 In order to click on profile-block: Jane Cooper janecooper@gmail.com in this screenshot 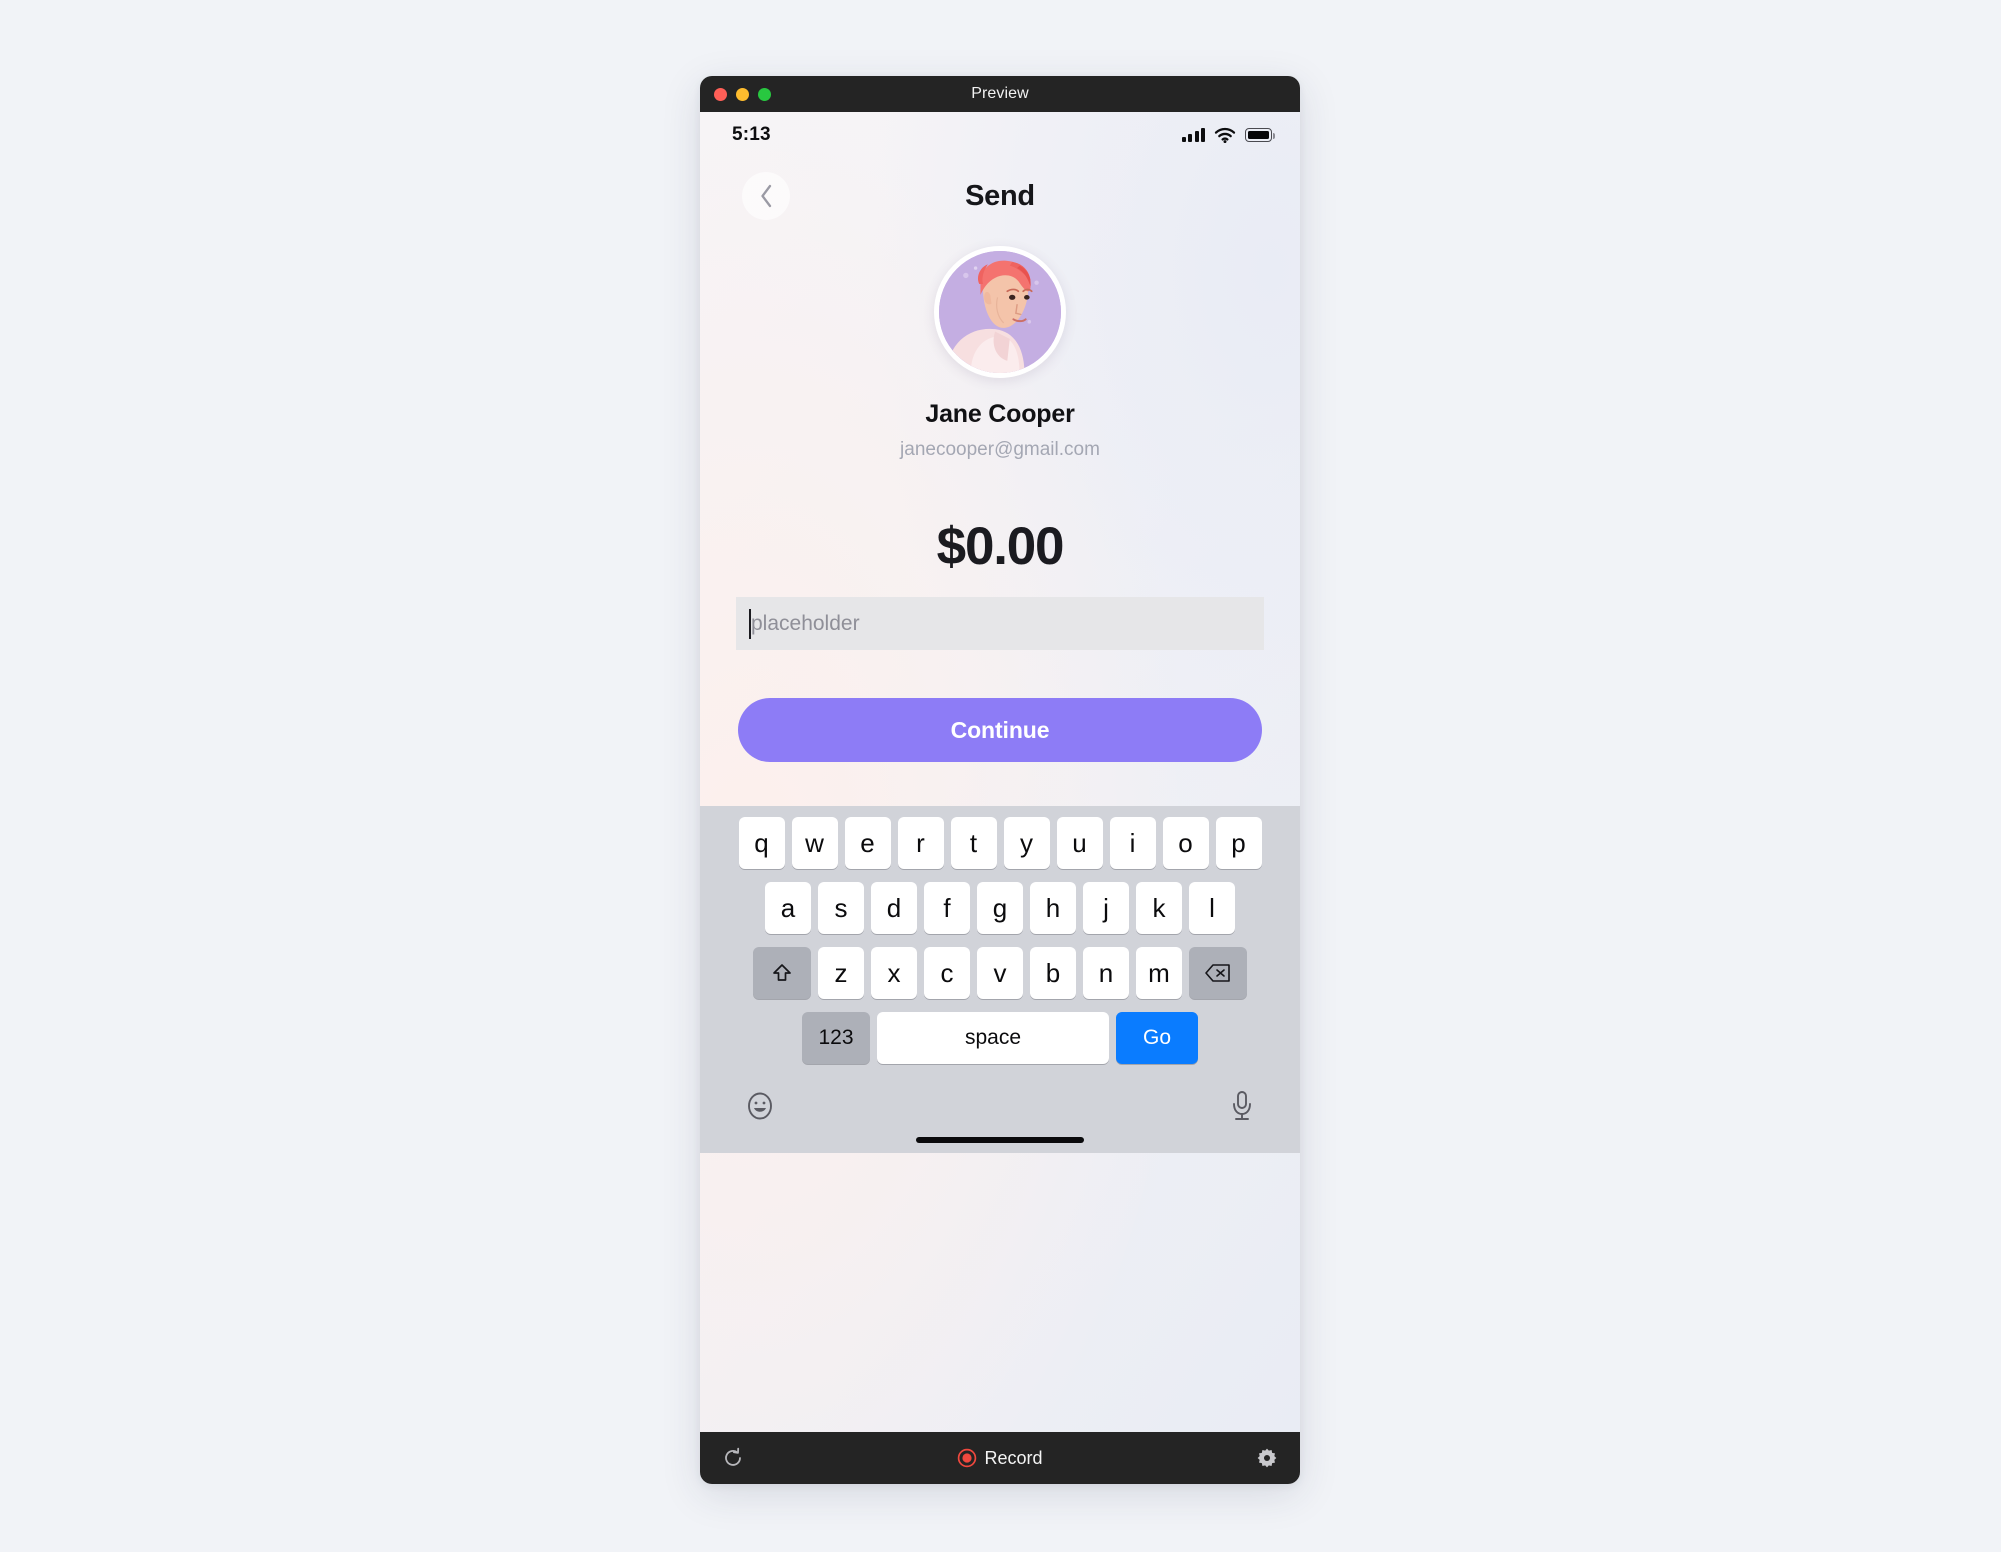, I will do `click(1000, 353)`.